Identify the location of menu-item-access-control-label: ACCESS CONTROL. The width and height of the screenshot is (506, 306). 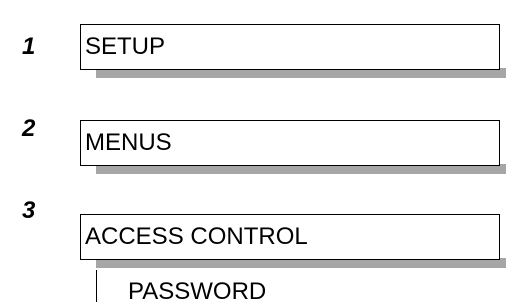
(196, 236).